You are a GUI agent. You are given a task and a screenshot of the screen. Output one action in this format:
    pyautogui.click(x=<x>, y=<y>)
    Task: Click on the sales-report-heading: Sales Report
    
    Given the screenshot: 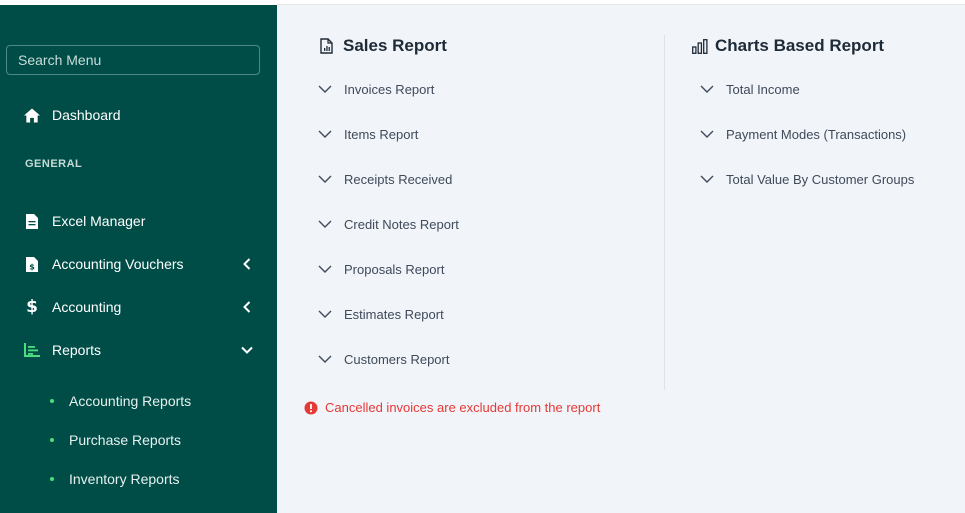 What is the action you would take?
    pyautogui.click(x=383, y=46)
    